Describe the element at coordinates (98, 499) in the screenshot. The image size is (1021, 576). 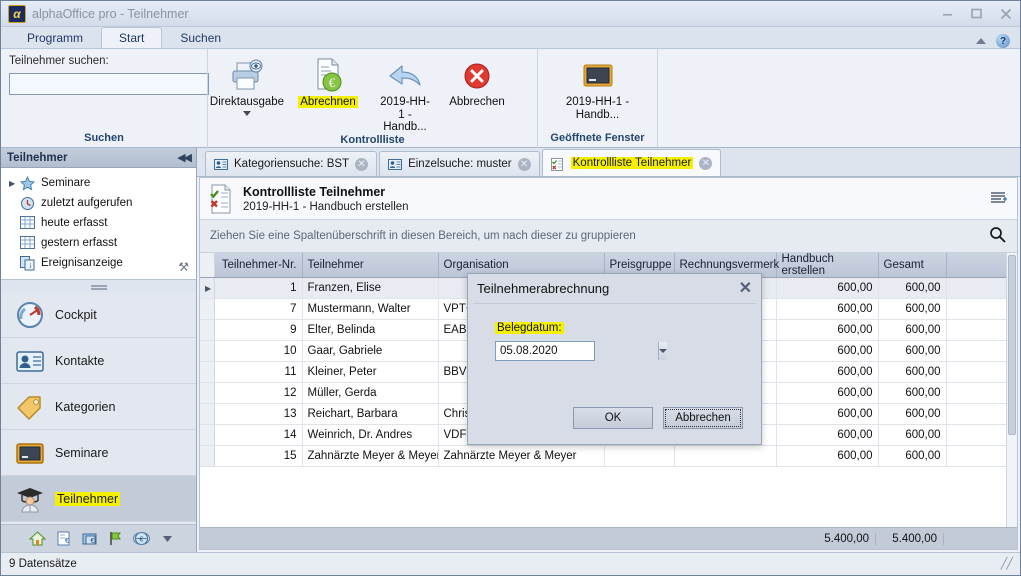
I see `sidebar-item-teilnehmer: Teilnehmer` at that location.